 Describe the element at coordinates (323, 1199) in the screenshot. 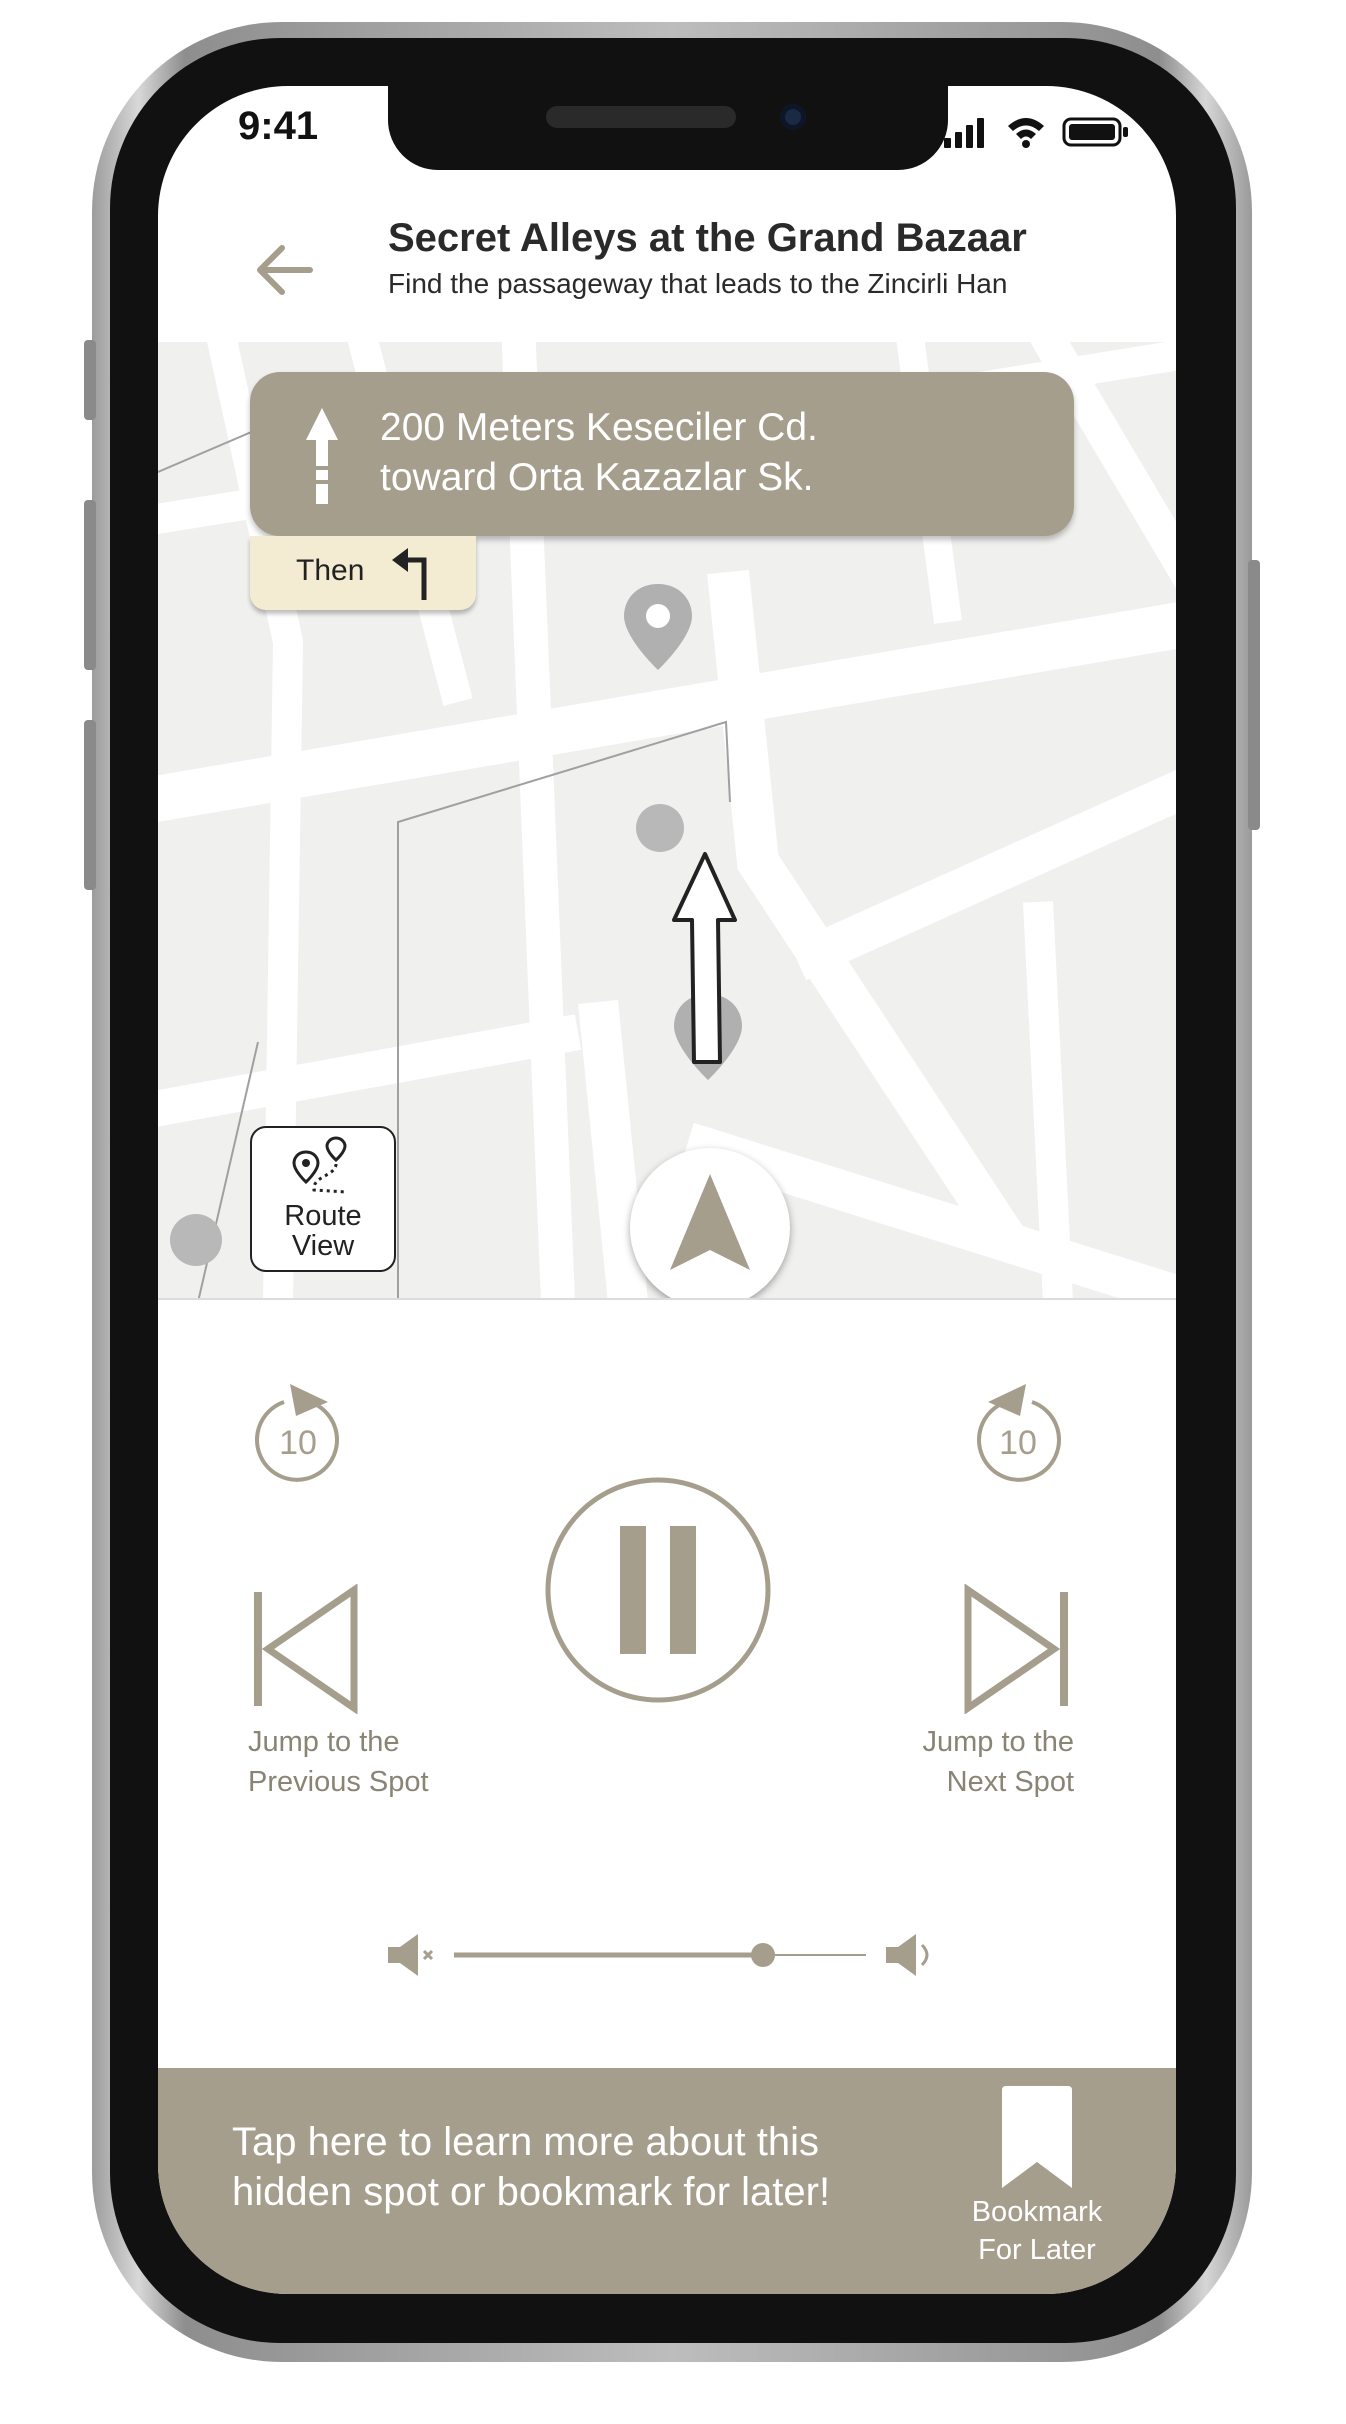

I see `route-view-button: Route View` at that location.